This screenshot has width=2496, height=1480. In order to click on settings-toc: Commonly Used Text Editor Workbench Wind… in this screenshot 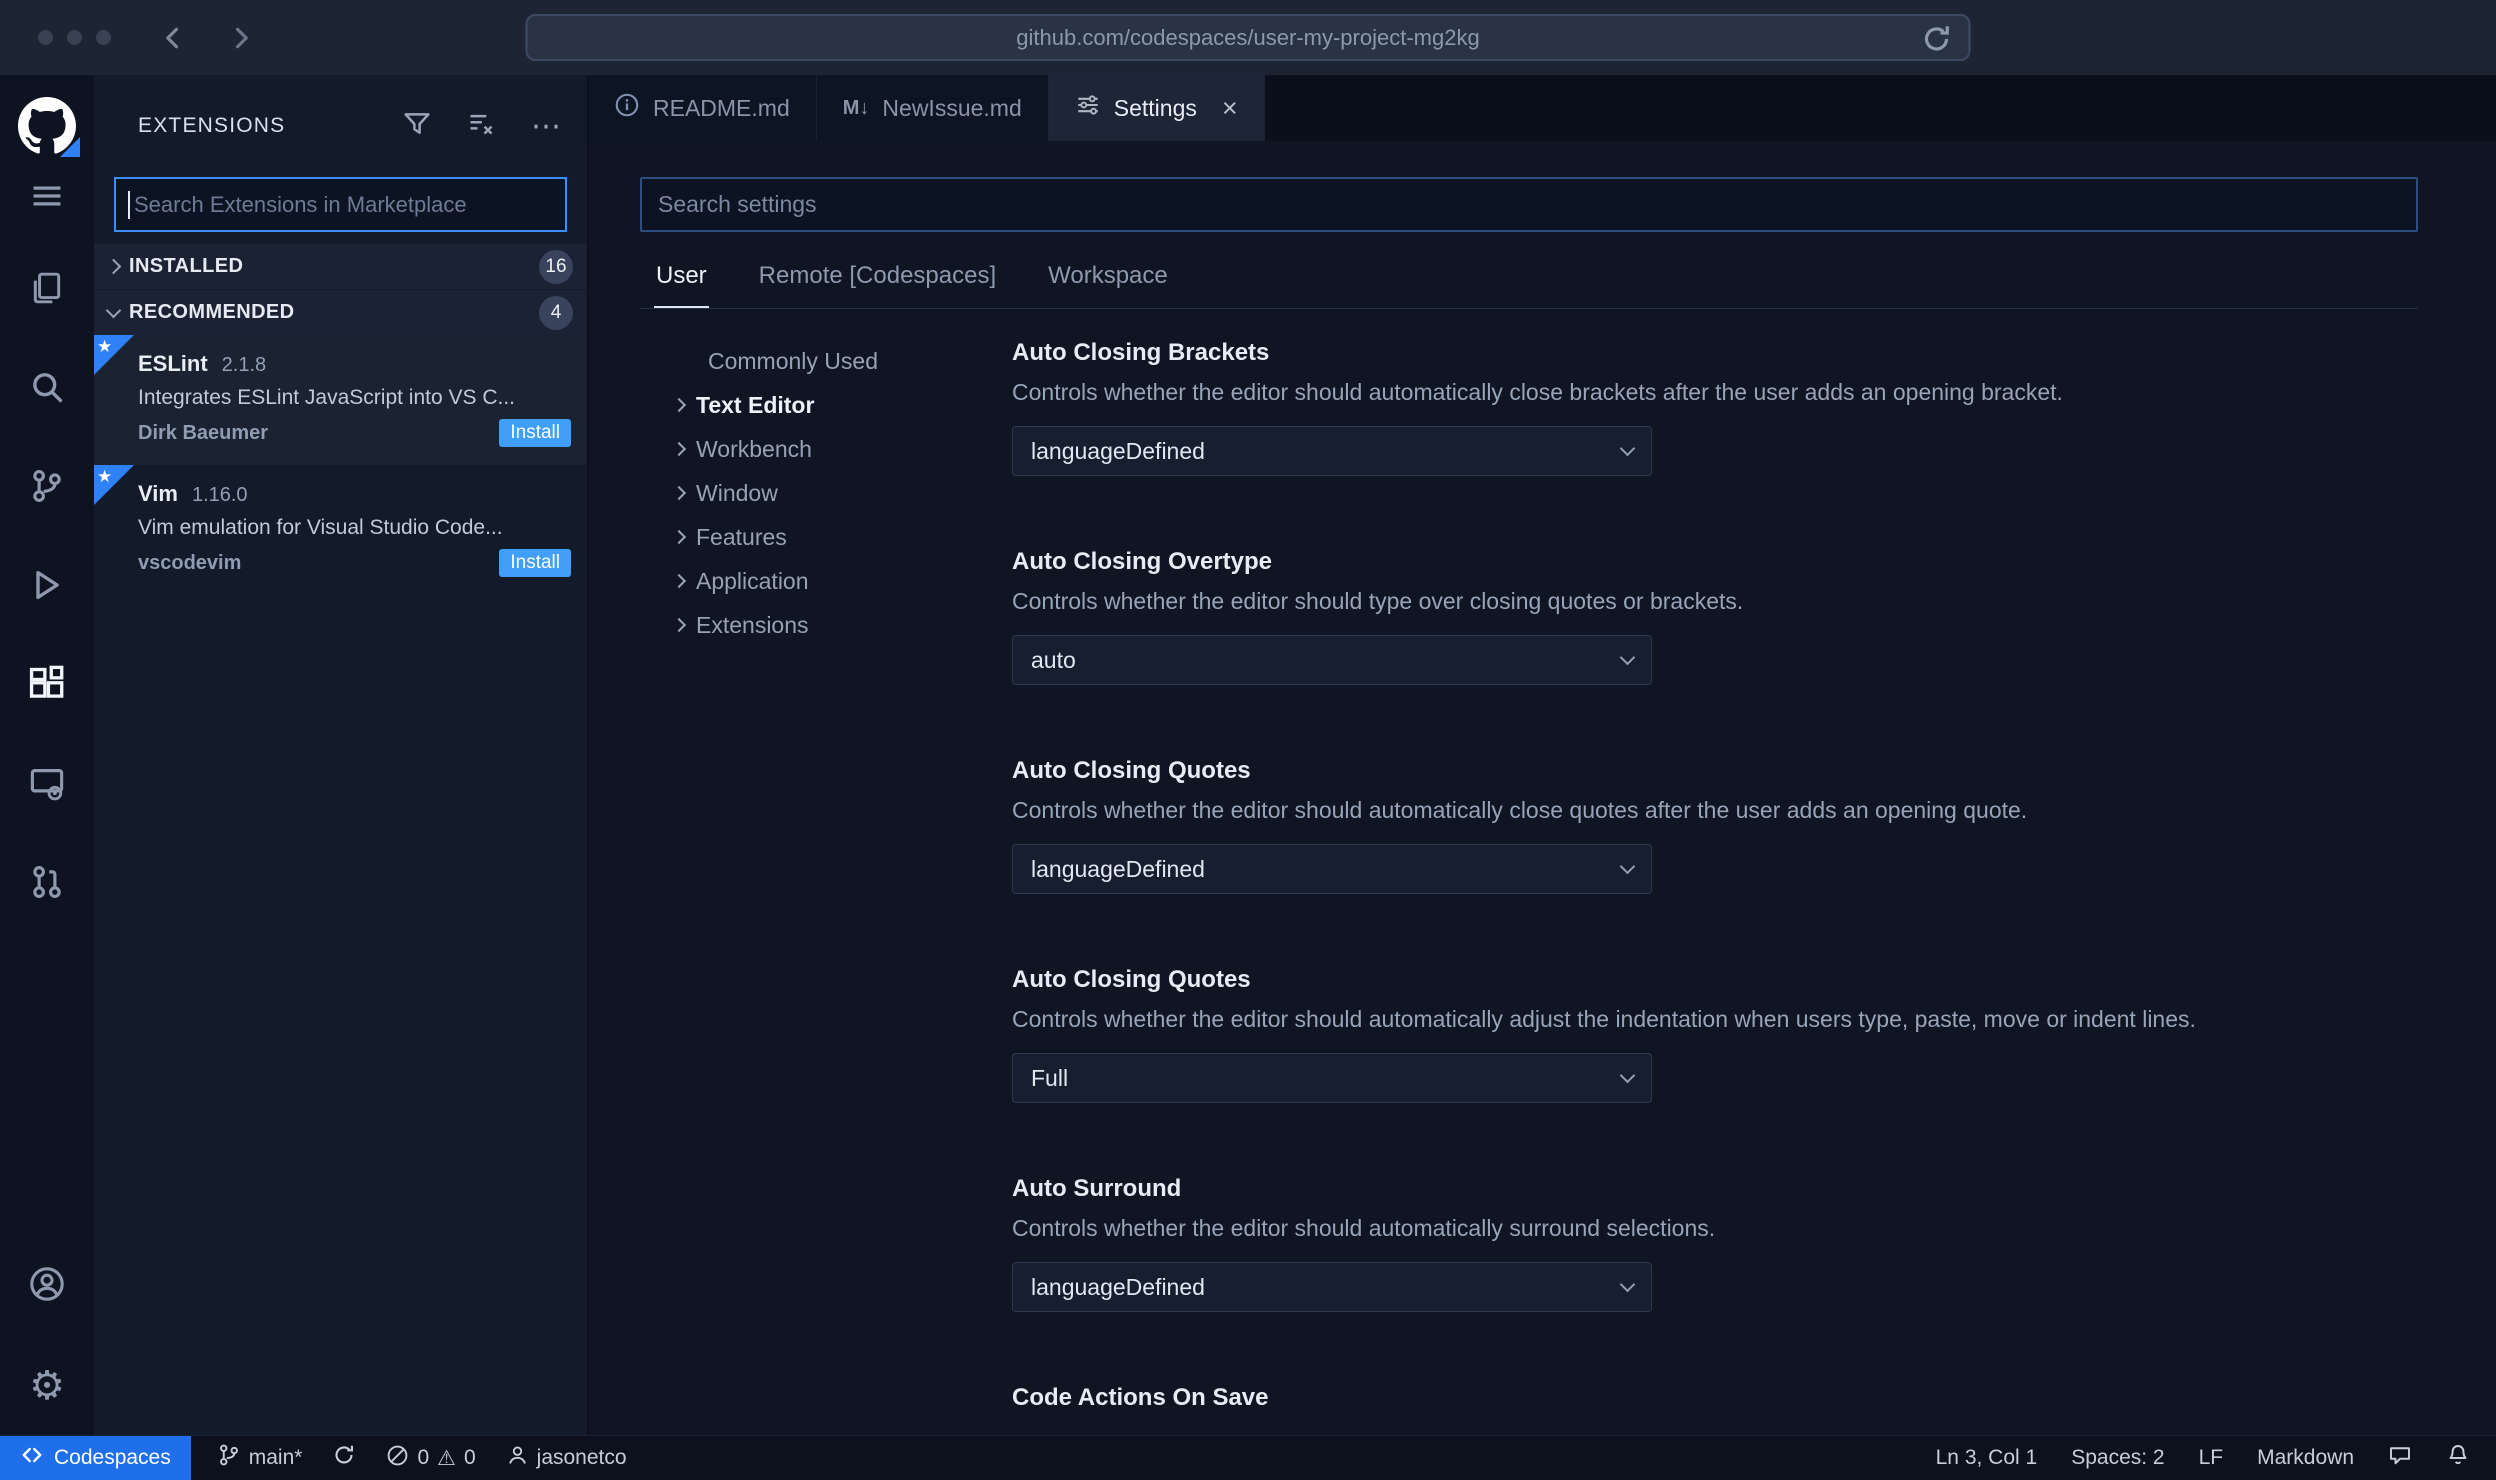, I will do `click(826, 887)`.